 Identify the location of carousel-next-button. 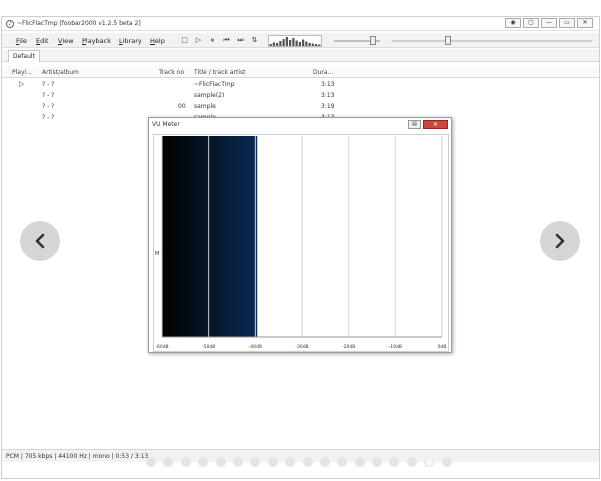
(560, 241).